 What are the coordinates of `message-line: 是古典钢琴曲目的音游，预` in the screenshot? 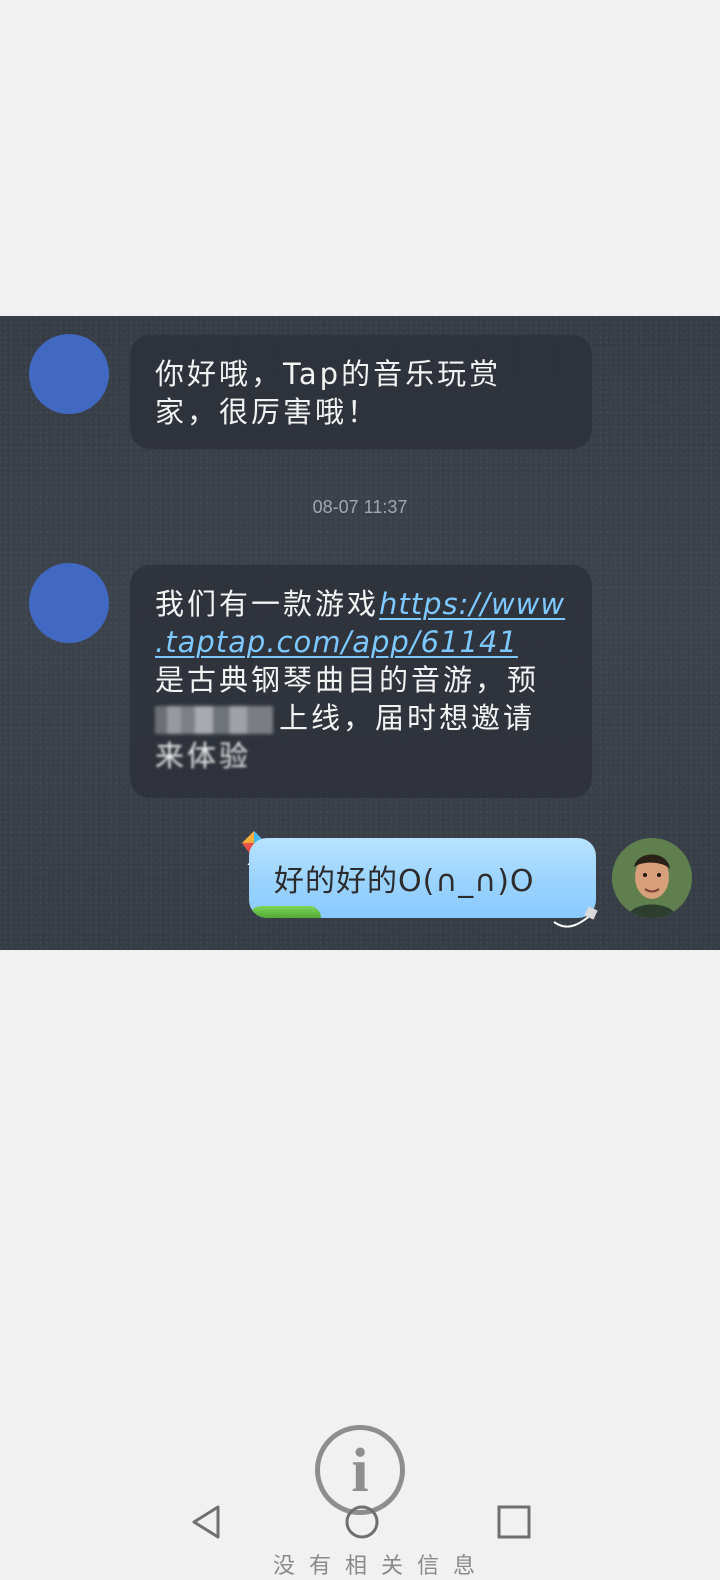 It's located at (347, 680).